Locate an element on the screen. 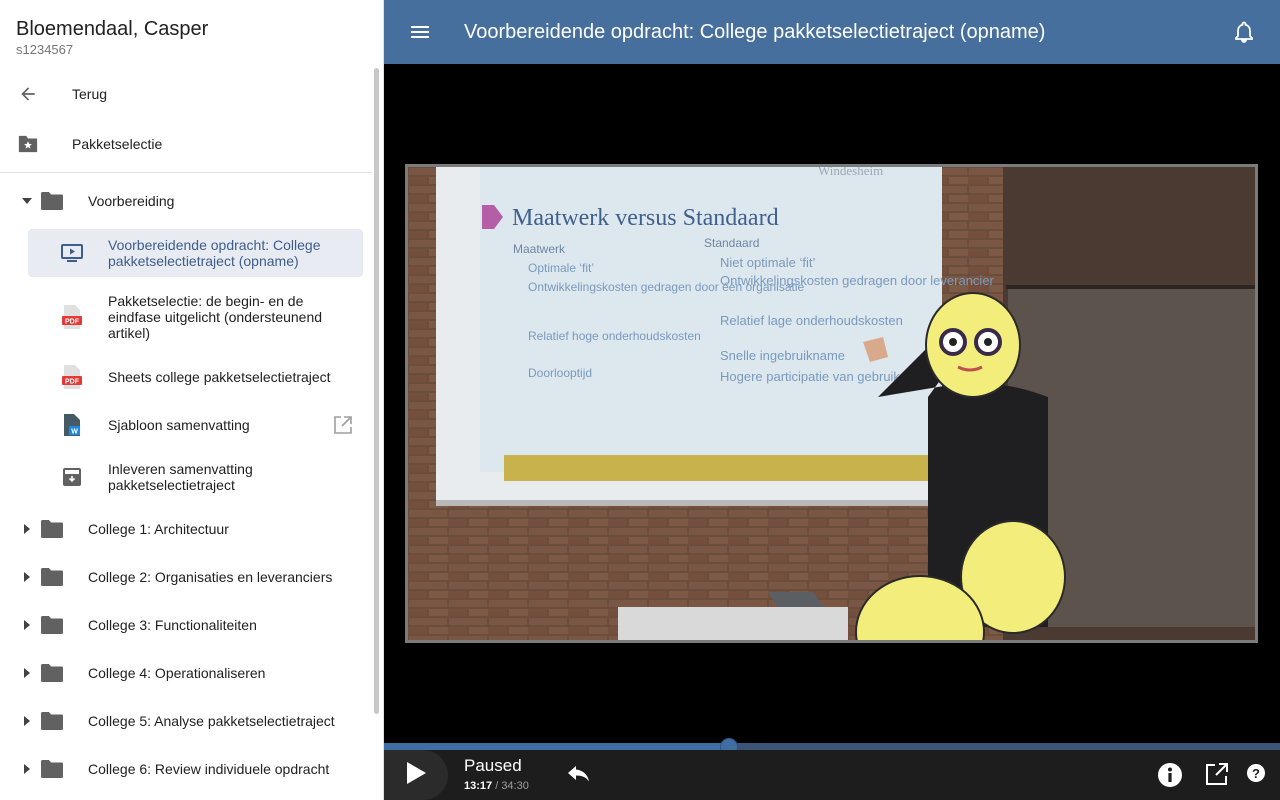  play-button is located at coordinates (416, 775).